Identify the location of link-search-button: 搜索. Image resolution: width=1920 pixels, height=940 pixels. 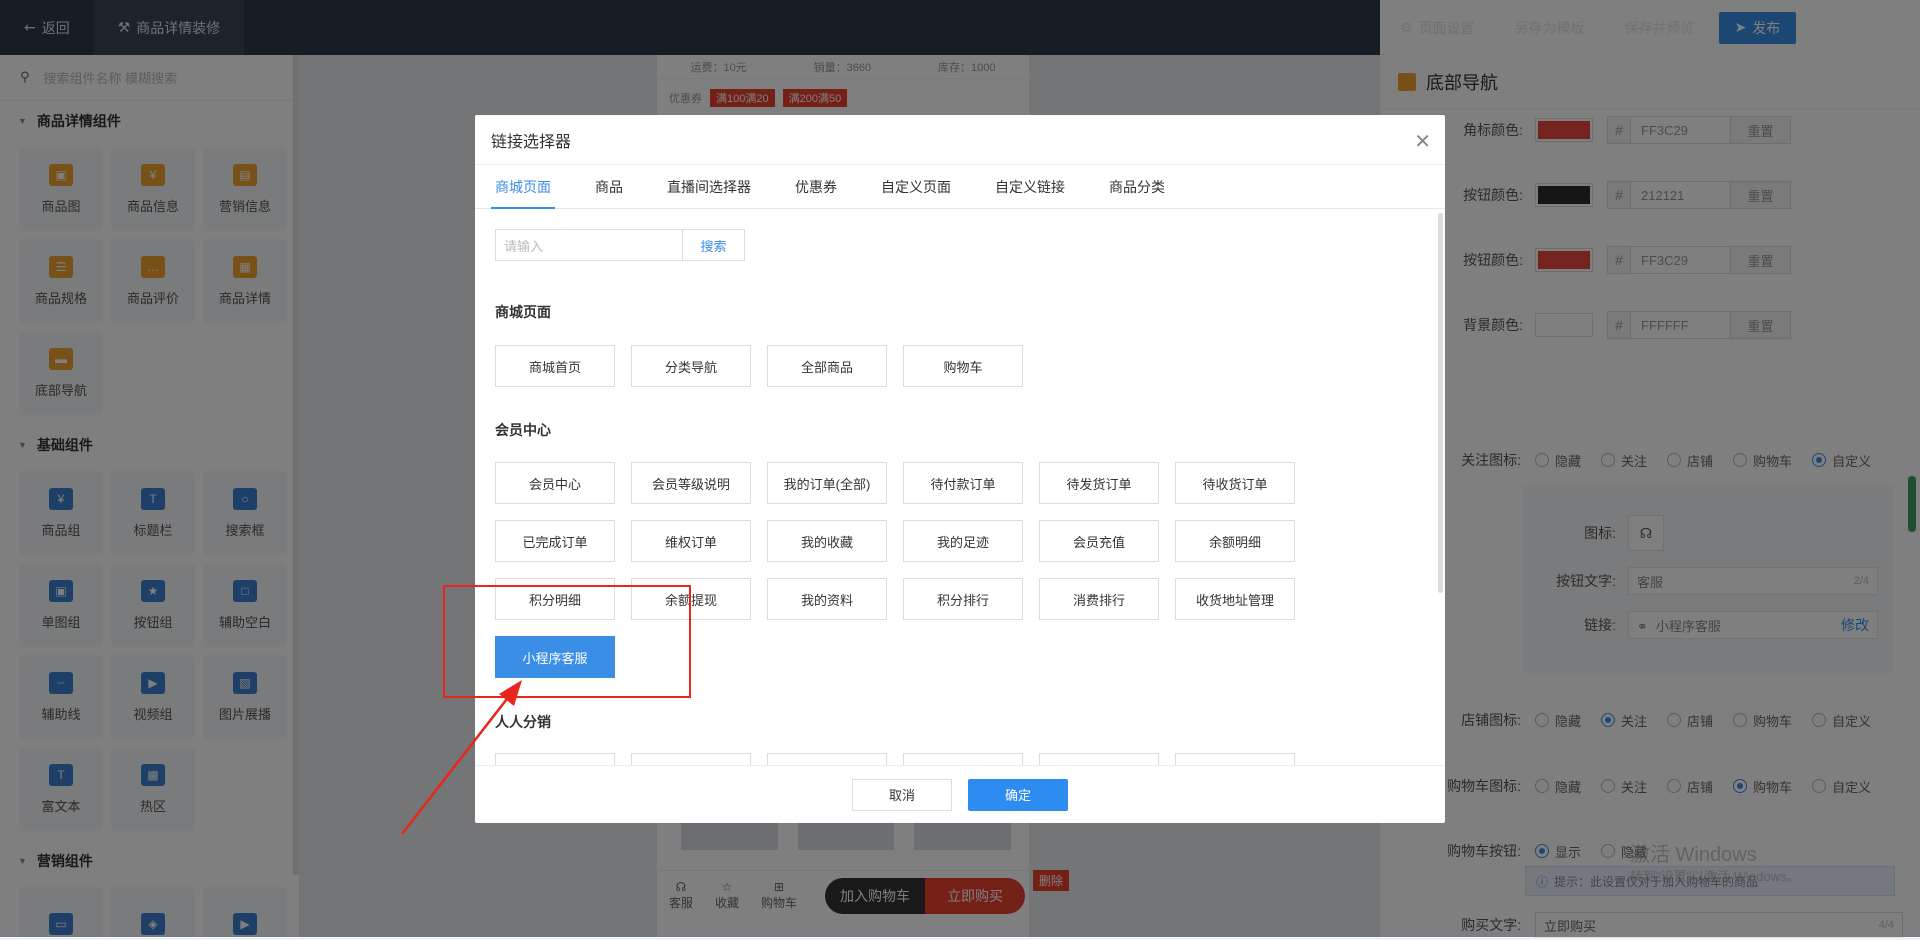
(714, 245).